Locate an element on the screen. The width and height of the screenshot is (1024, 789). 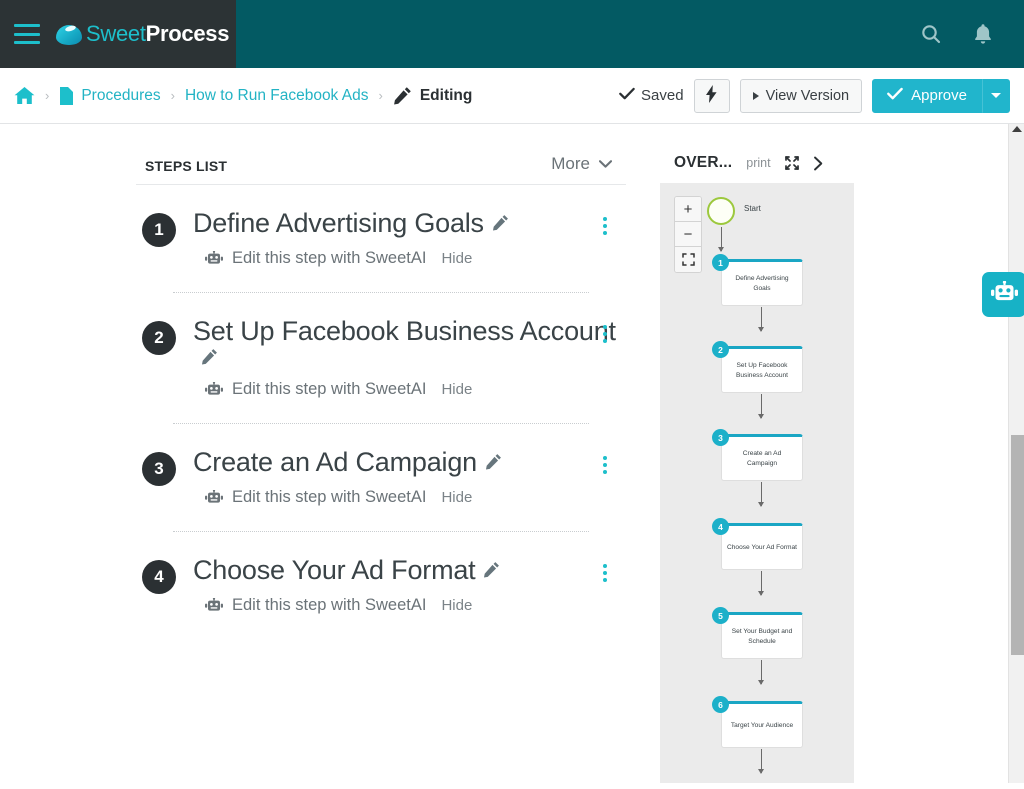
lightning-bolt-icon is located at coordinates (711, 95).